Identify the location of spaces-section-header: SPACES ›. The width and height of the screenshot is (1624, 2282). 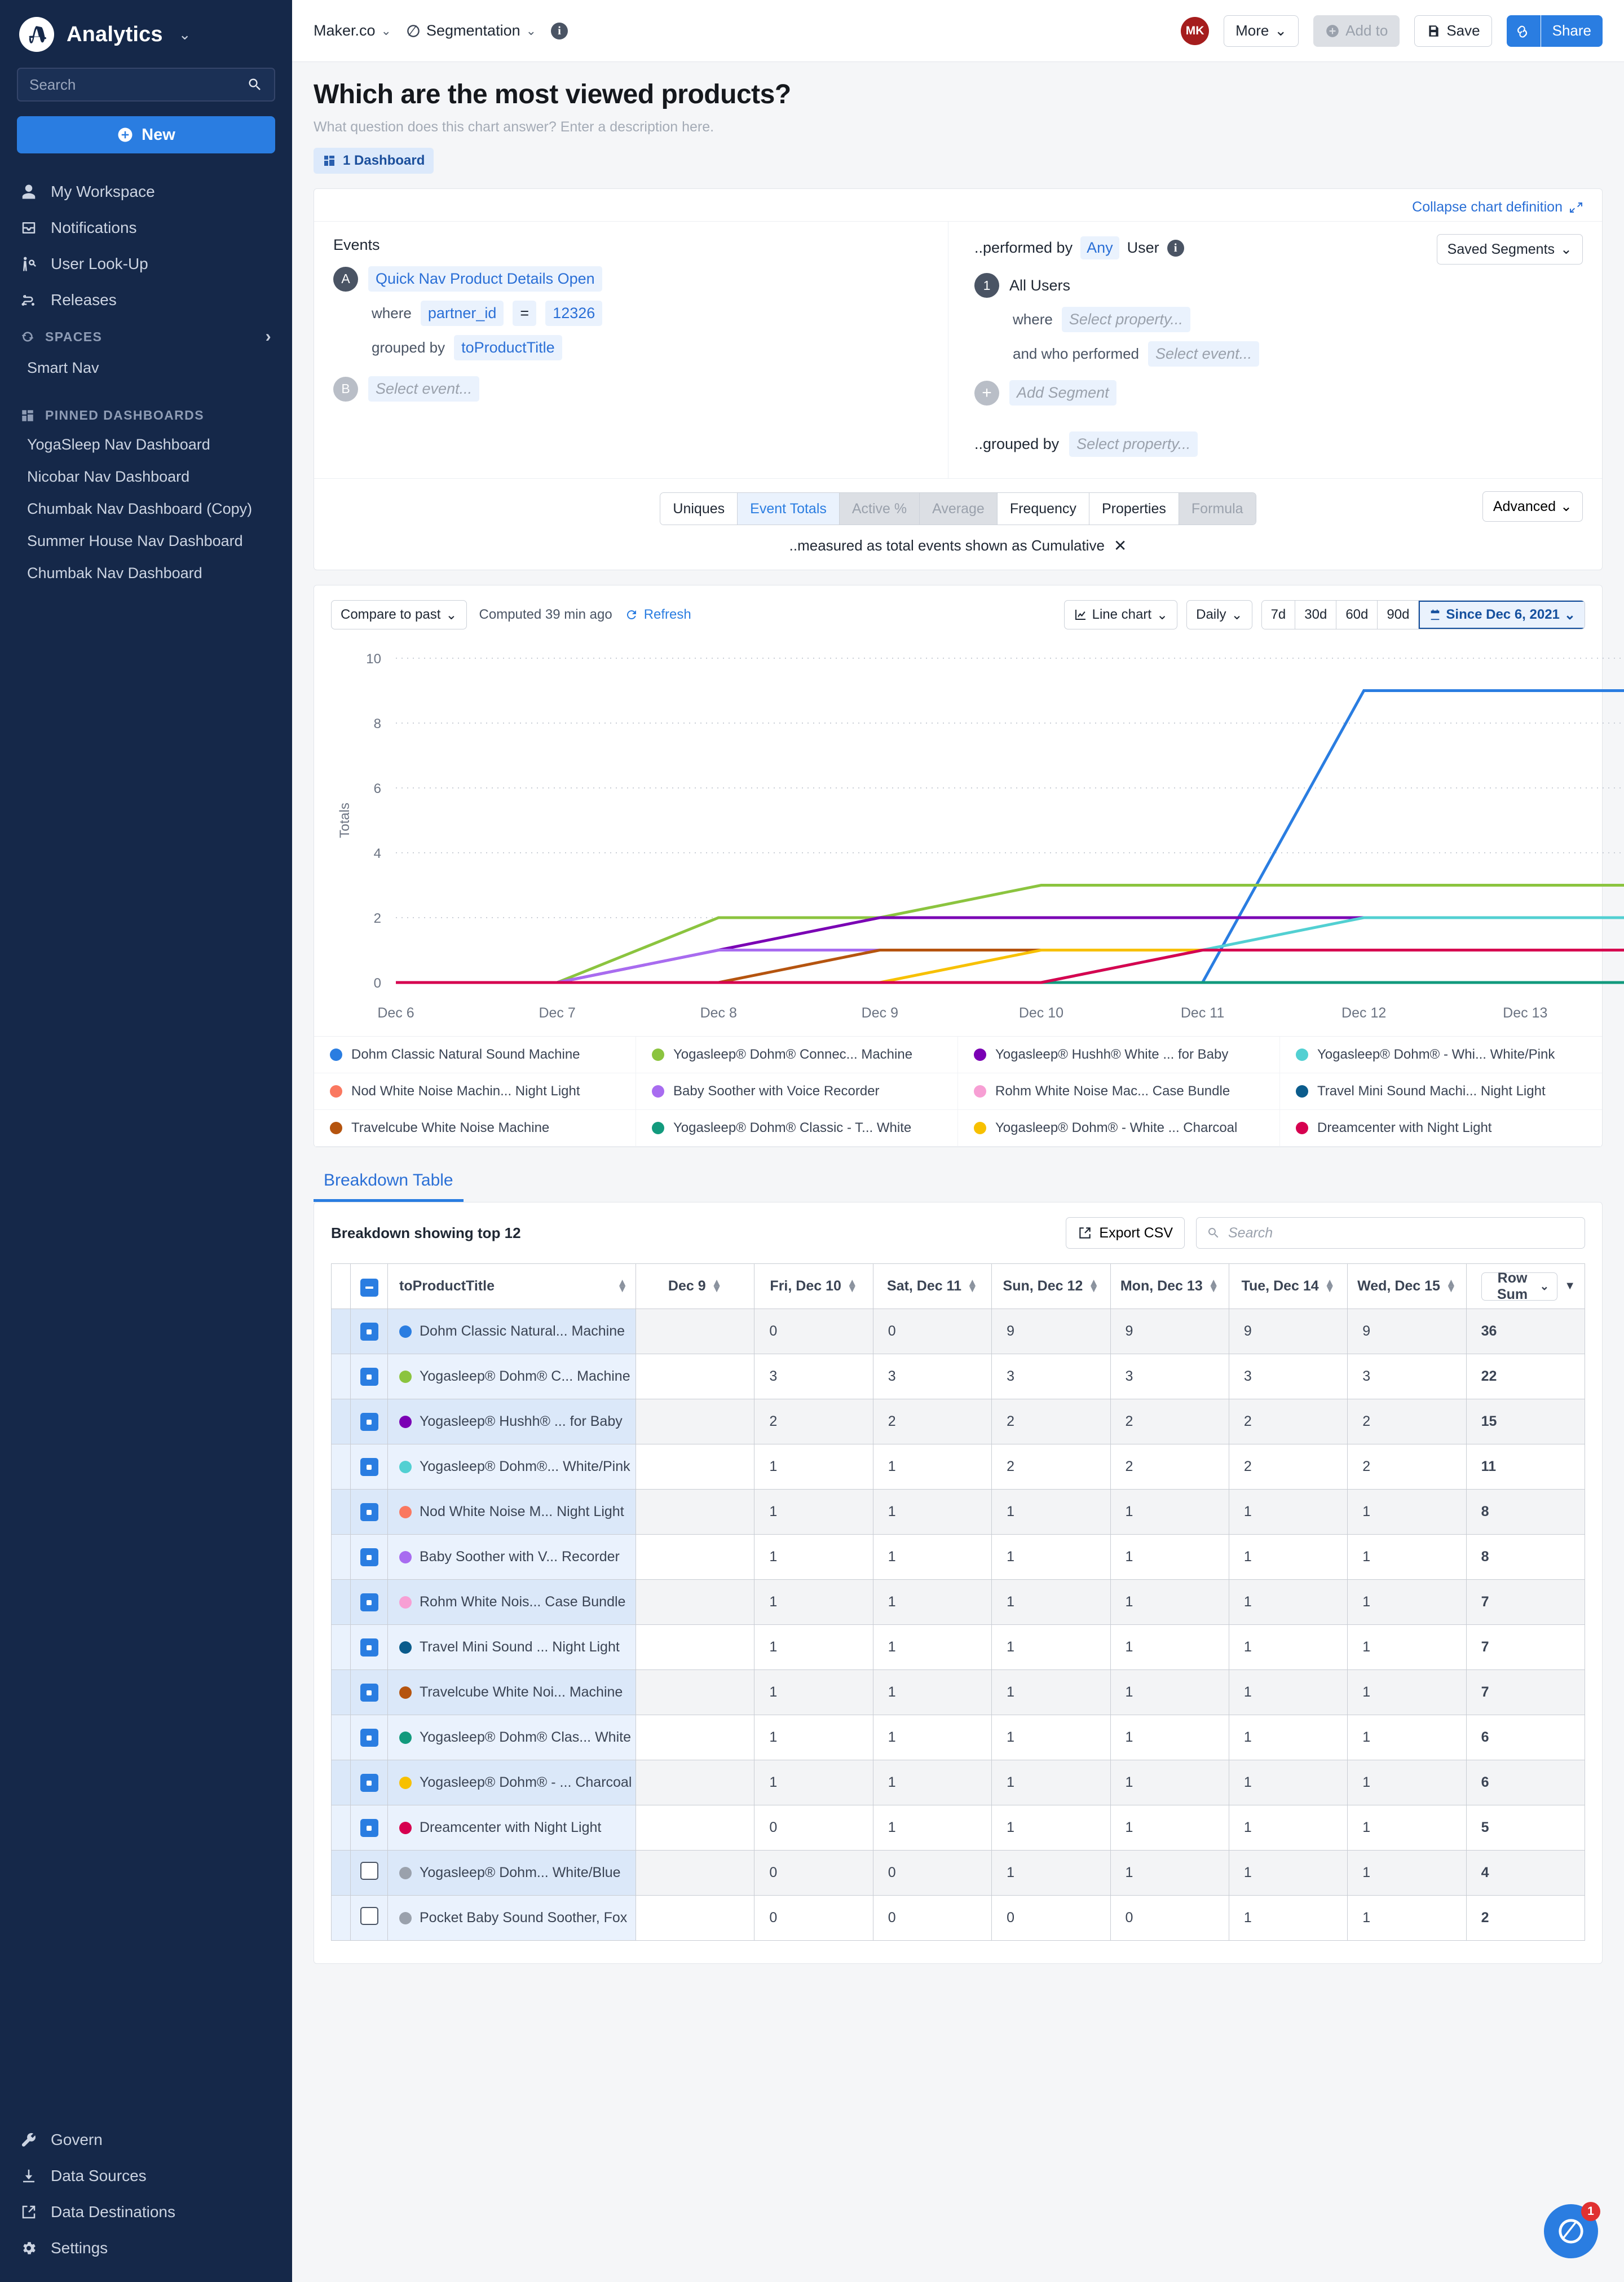
(146, 335).